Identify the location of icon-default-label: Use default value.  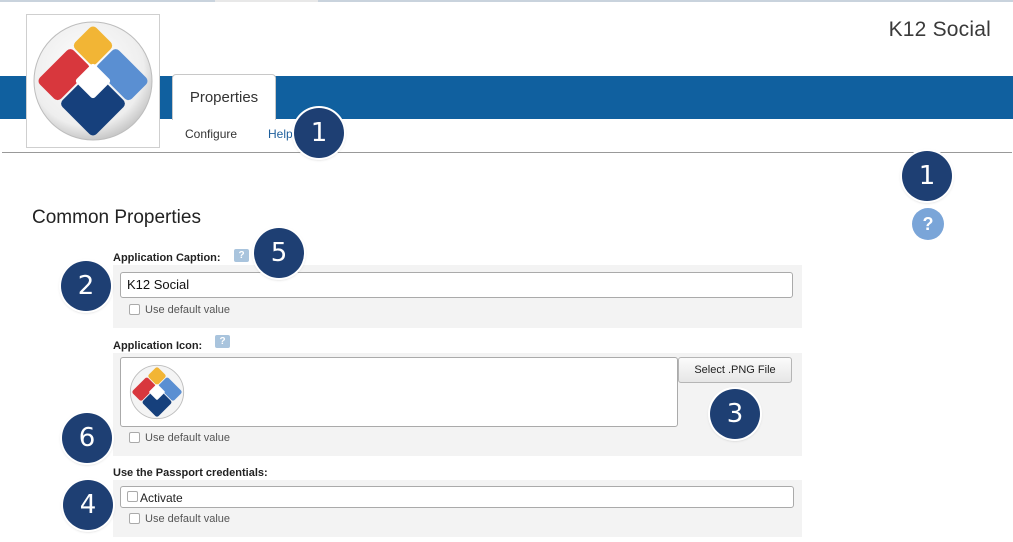
(187, 438).